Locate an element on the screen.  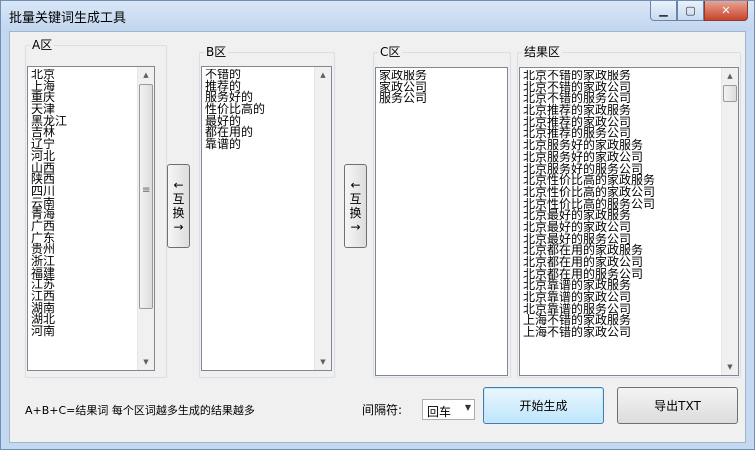
group-result-label: 结果区 is located at coordinates (542, 52).